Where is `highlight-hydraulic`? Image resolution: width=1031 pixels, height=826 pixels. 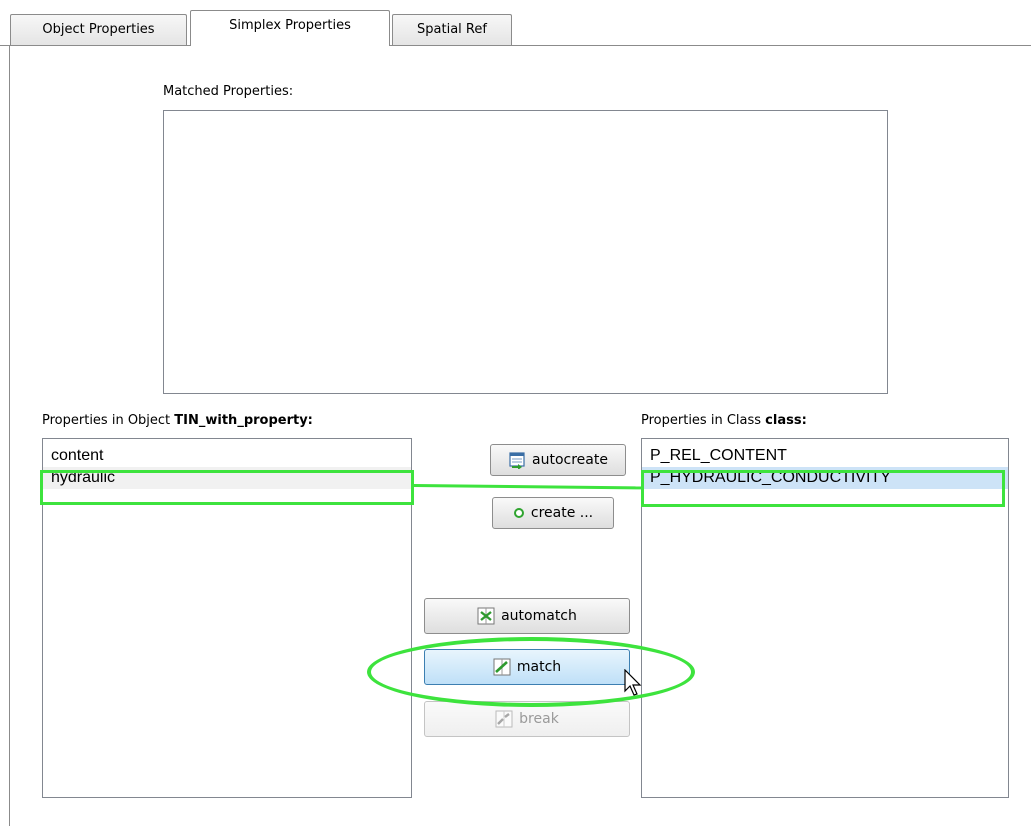 highlight-hydraulic is located at coordinates (227, 487).